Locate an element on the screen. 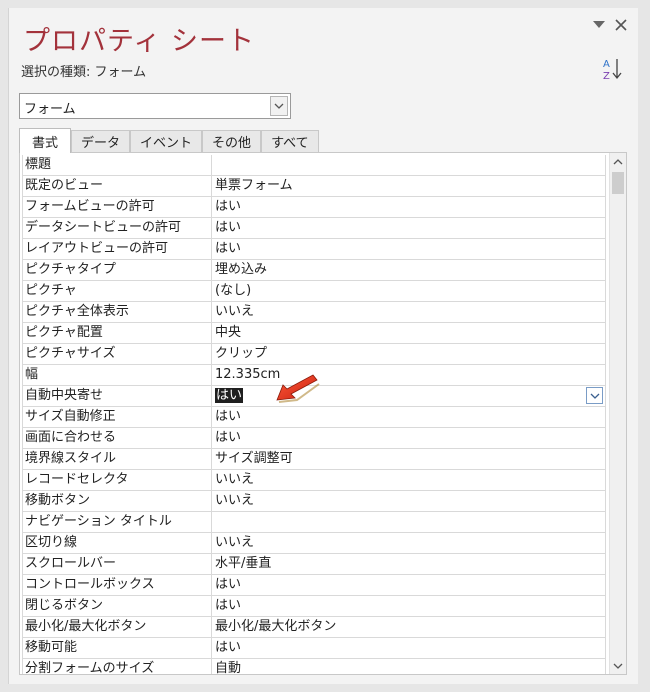  property-row: 区切り線 いいえ is located at coordinates (314, 543).